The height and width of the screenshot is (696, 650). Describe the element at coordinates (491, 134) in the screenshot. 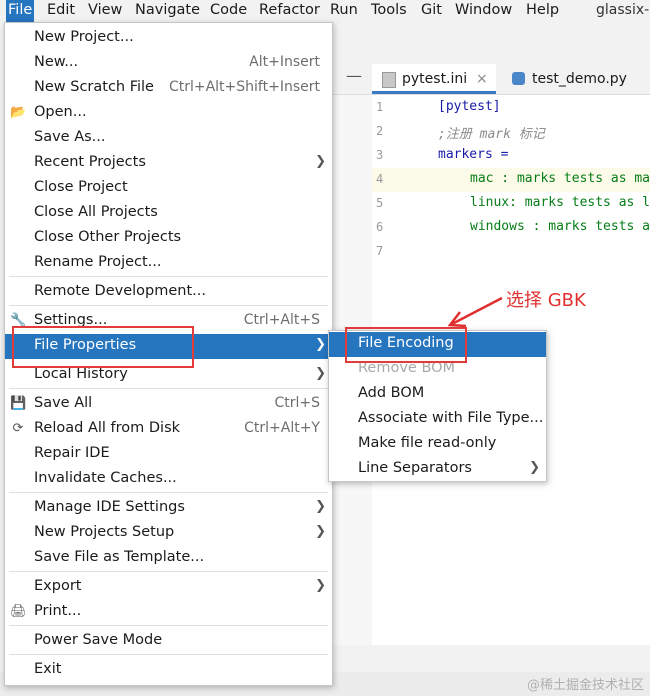

I see `code-line: ;注册 mark 标记` at that location.